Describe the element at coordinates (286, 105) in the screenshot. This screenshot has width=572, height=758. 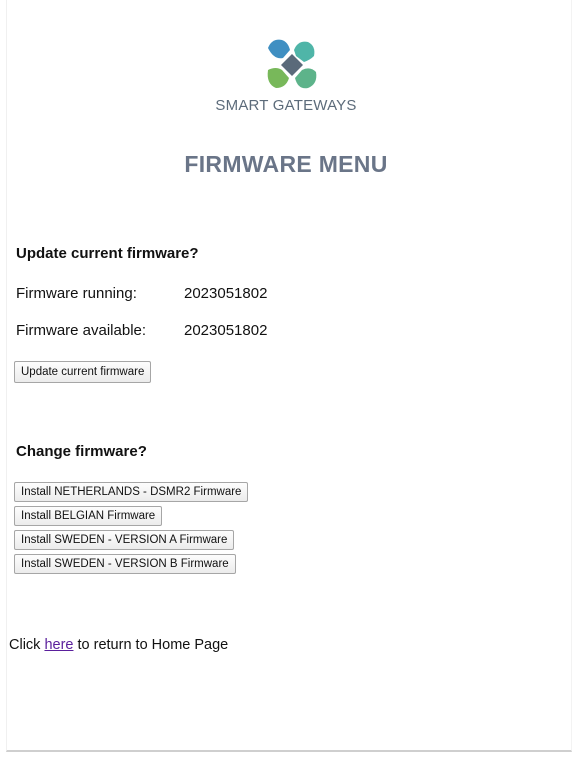
I see `brand-name: SMART GATEWAYS` at that location.